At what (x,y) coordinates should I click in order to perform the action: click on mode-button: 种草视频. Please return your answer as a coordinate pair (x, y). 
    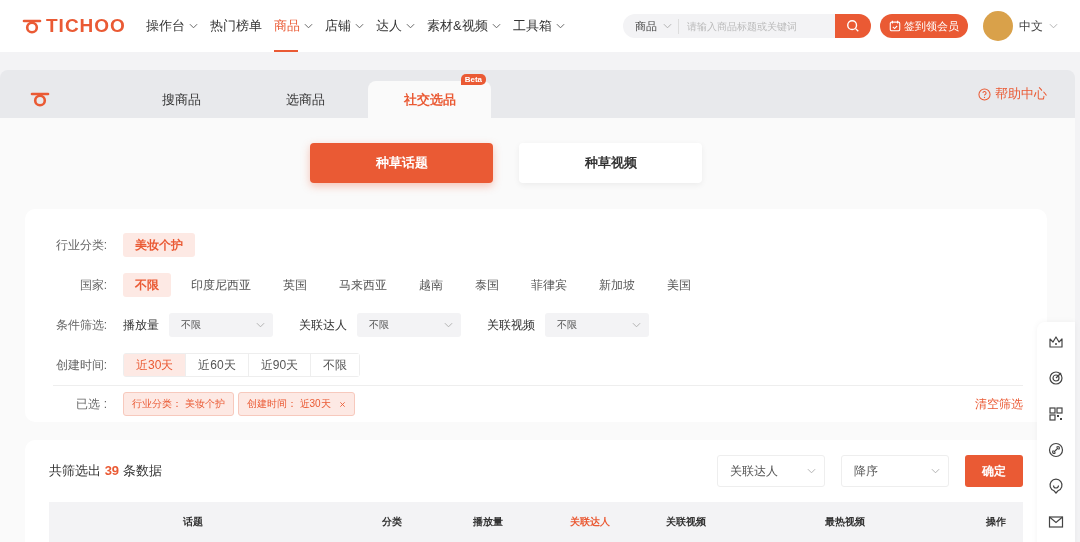
    Looking at the image, I should click on (610, 163).